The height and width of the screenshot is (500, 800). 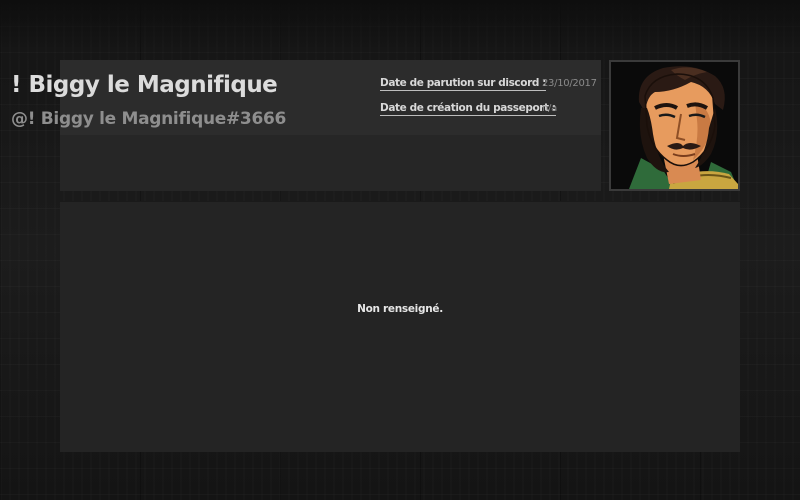 What do you see at coordinates (400, 24) in the screenshot?
I see `page-top-shadow` at bounding box center [400, 24].